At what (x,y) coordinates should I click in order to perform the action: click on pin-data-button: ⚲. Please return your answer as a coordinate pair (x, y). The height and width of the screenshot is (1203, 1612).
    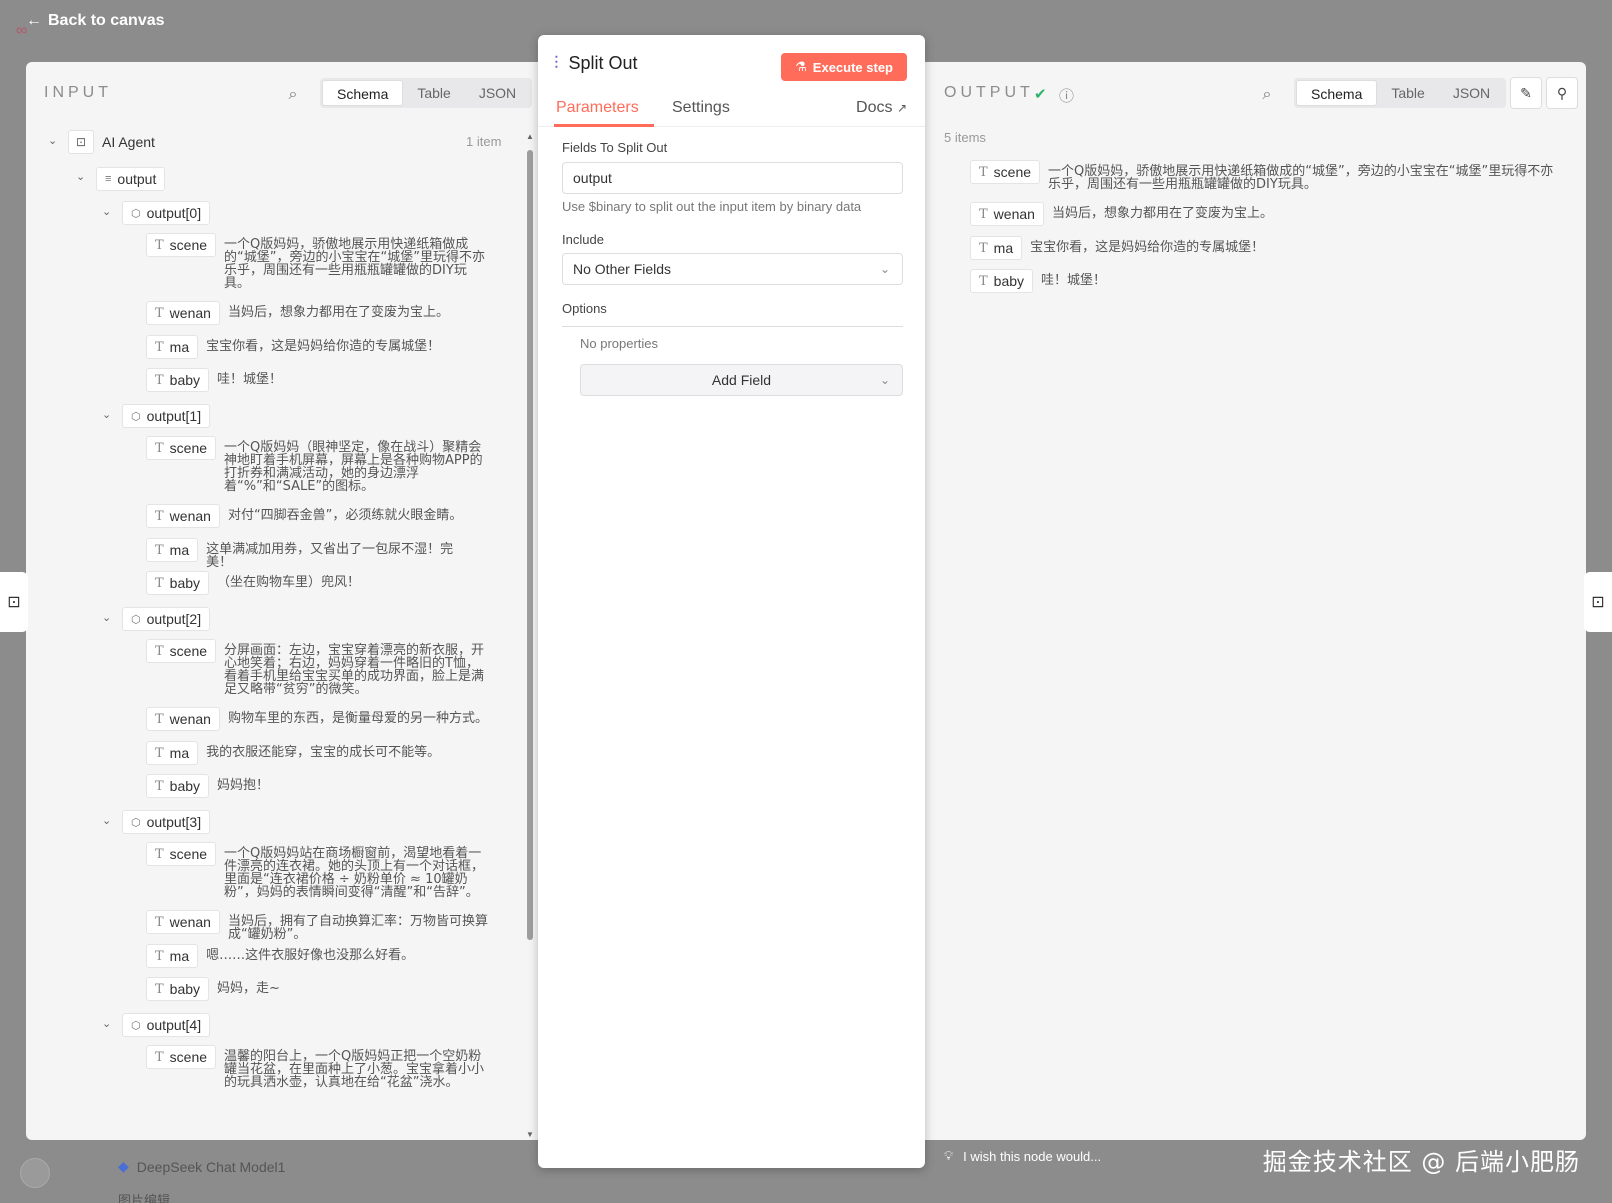
    Looking at the image, I should click on (1562, 93).